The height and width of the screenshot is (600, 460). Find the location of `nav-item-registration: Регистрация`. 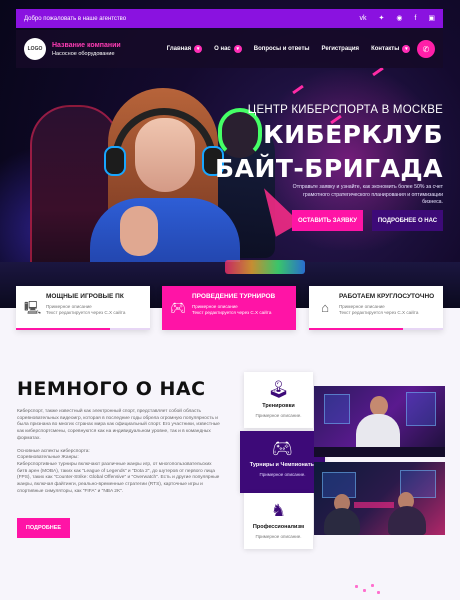

nav-item-registration: Регистрация is located at coordinates (341, 49).